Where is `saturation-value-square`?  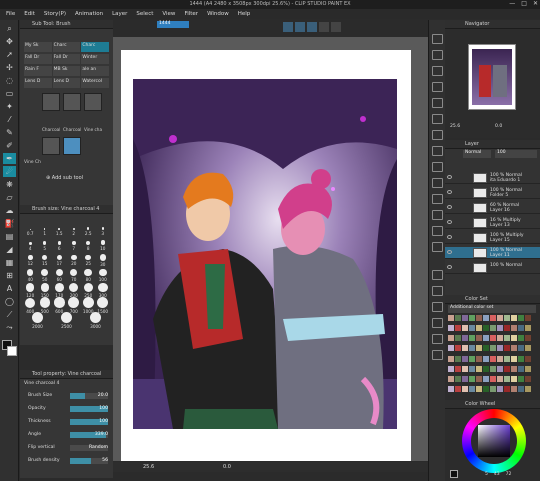
saturation-value-square is located at coordinates (494, 441).